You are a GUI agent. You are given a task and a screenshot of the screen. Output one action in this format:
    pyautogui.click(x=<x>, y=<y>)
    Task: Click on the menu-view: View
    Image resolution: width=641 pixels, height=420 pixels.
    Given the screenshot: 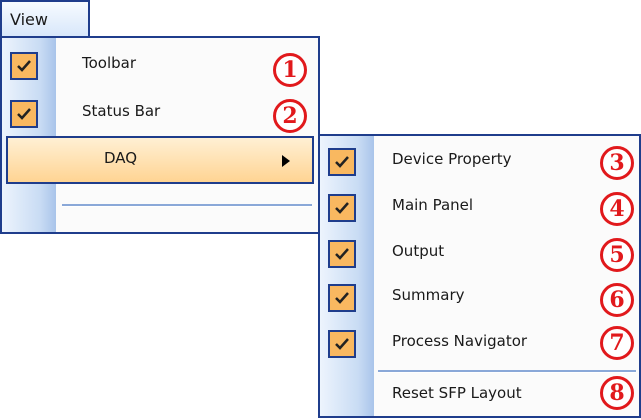 What is the action you would take?
    pyautogui.click(x=45, y=19)
    